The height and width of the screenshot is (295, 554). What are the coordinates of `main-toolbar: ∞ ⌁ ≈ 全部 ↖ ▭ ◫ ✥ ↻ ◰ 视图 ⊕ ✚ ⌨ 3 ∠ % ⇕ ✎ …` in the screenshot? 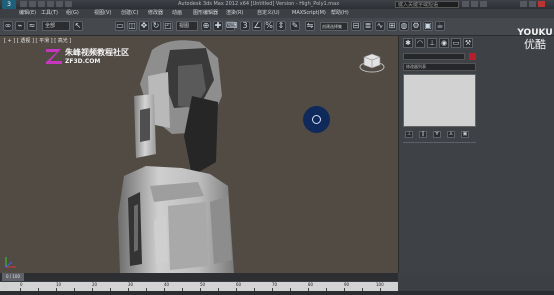 It's located at (277, 27).